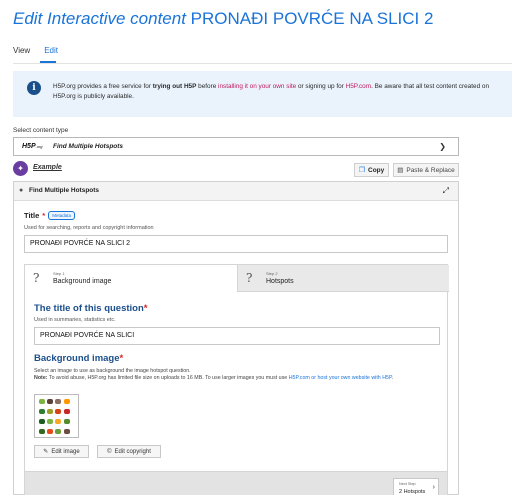  I want to click on edit-copyright-button: © Edit copyright, so click(129, 451).